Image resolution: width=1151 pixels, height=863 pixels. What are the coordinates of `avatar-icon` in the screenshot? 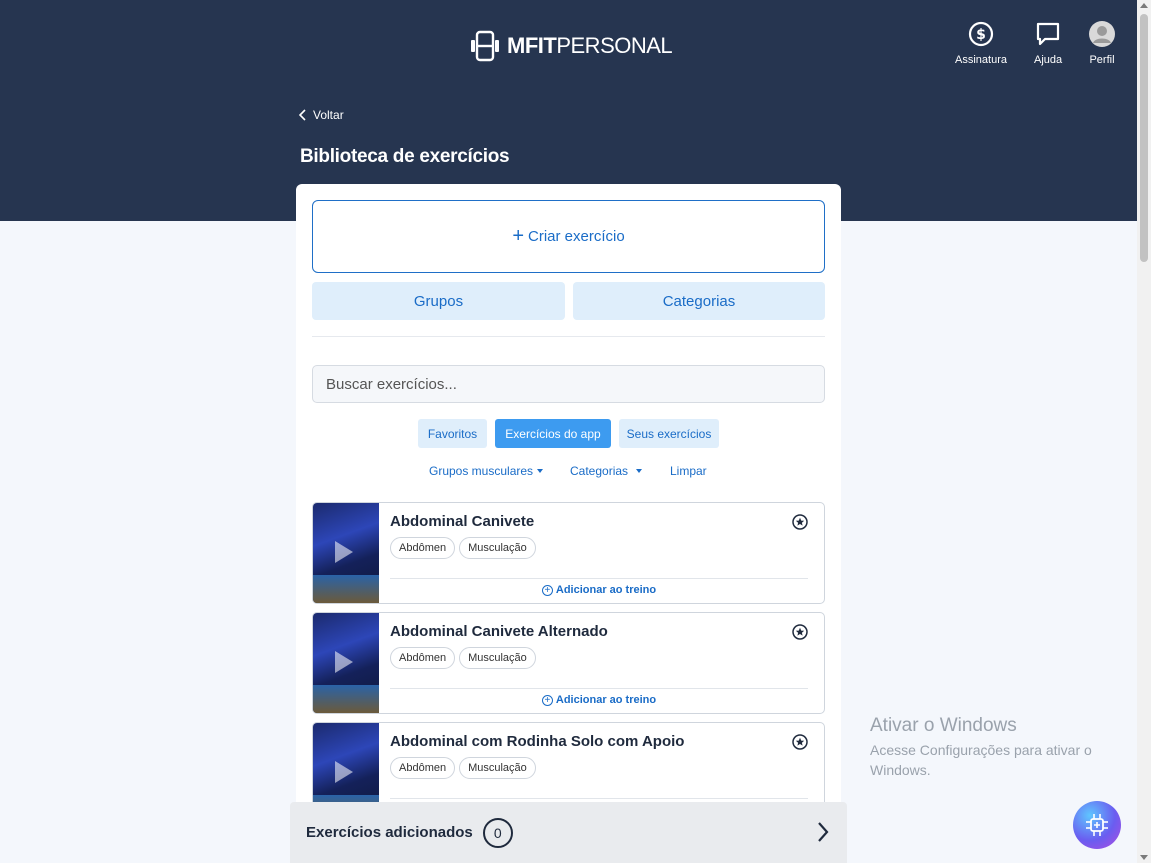 It's located at (1102, 34).